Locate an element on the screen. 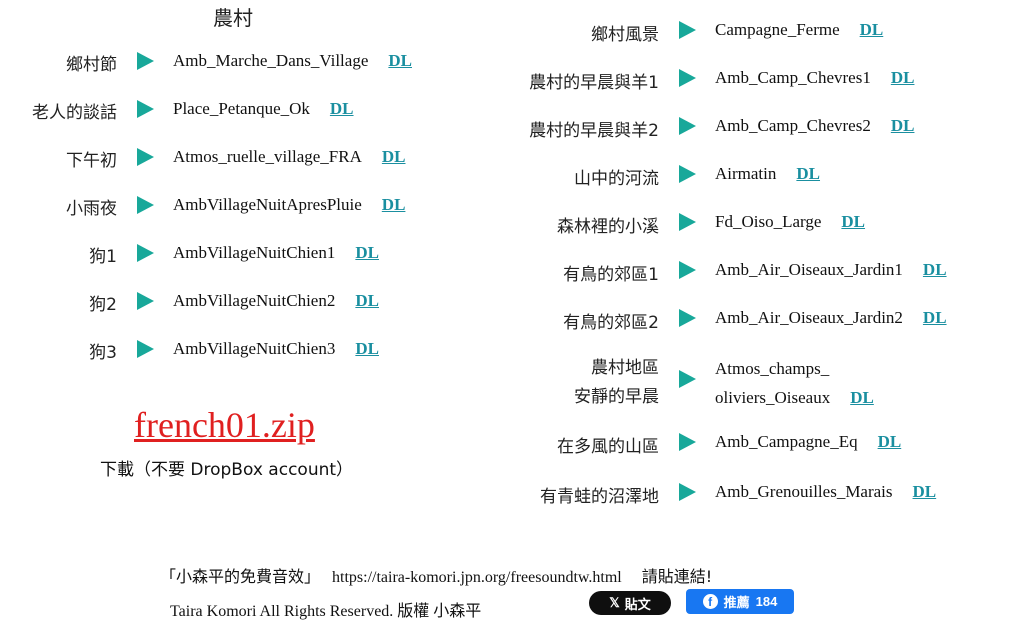  item-label: 山中的河流 is located at coordinates (616, 179).